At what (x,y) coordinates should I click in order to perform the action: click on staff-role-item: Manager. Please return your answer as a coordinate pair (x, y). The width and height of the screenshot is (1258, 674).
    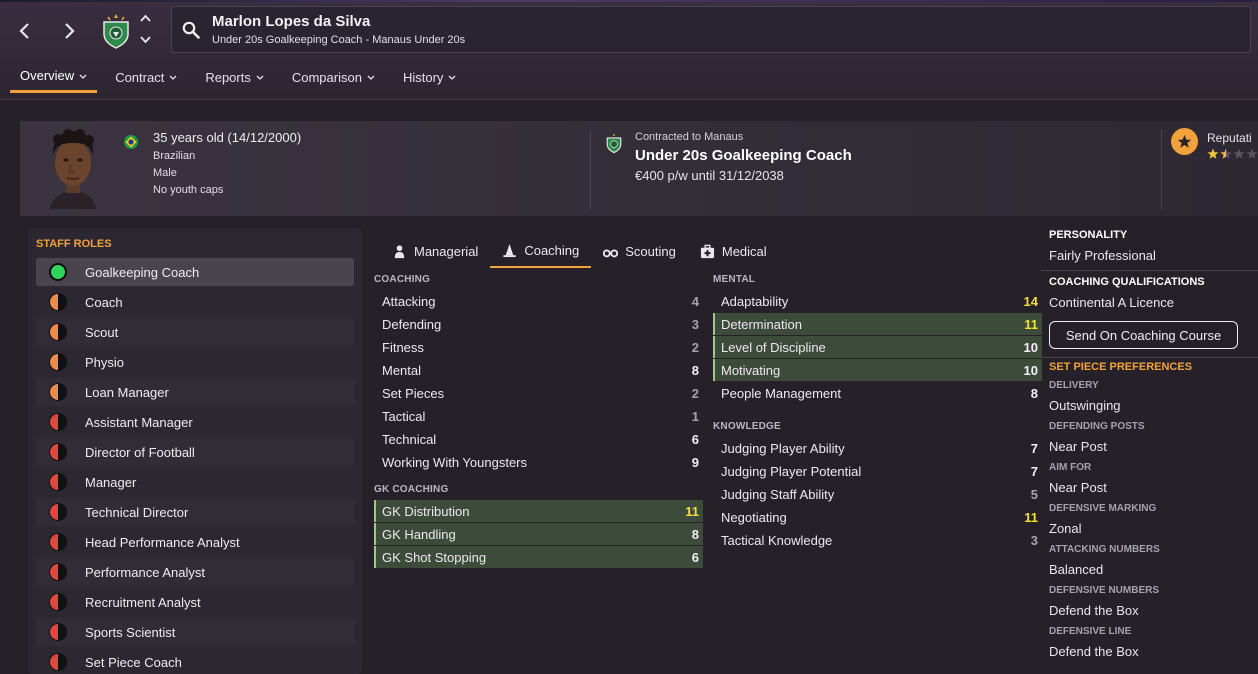
    Looking at the image, I should click on (195, 482).